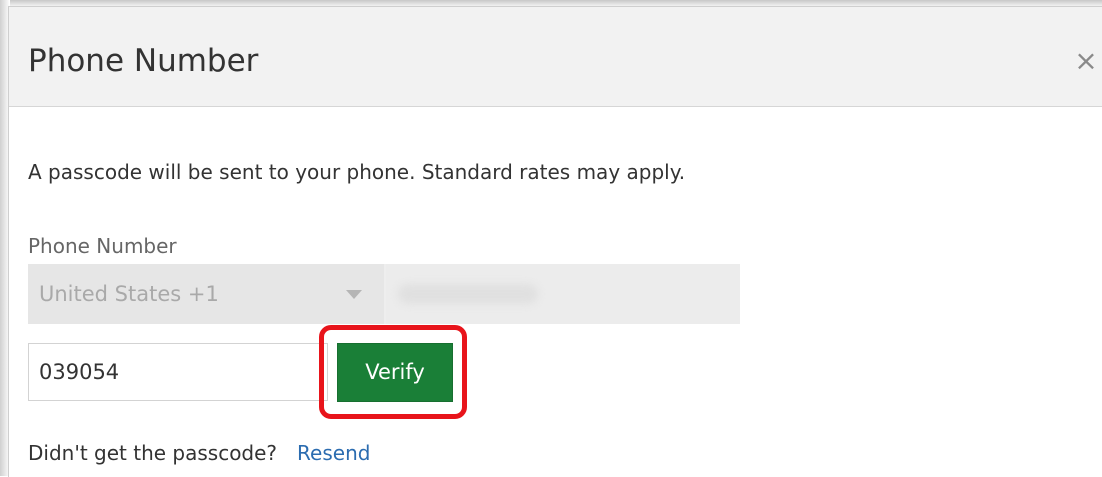 The image size is (1102, 477). I want to click on phone-number-row: United States +1, so click(384, 294).